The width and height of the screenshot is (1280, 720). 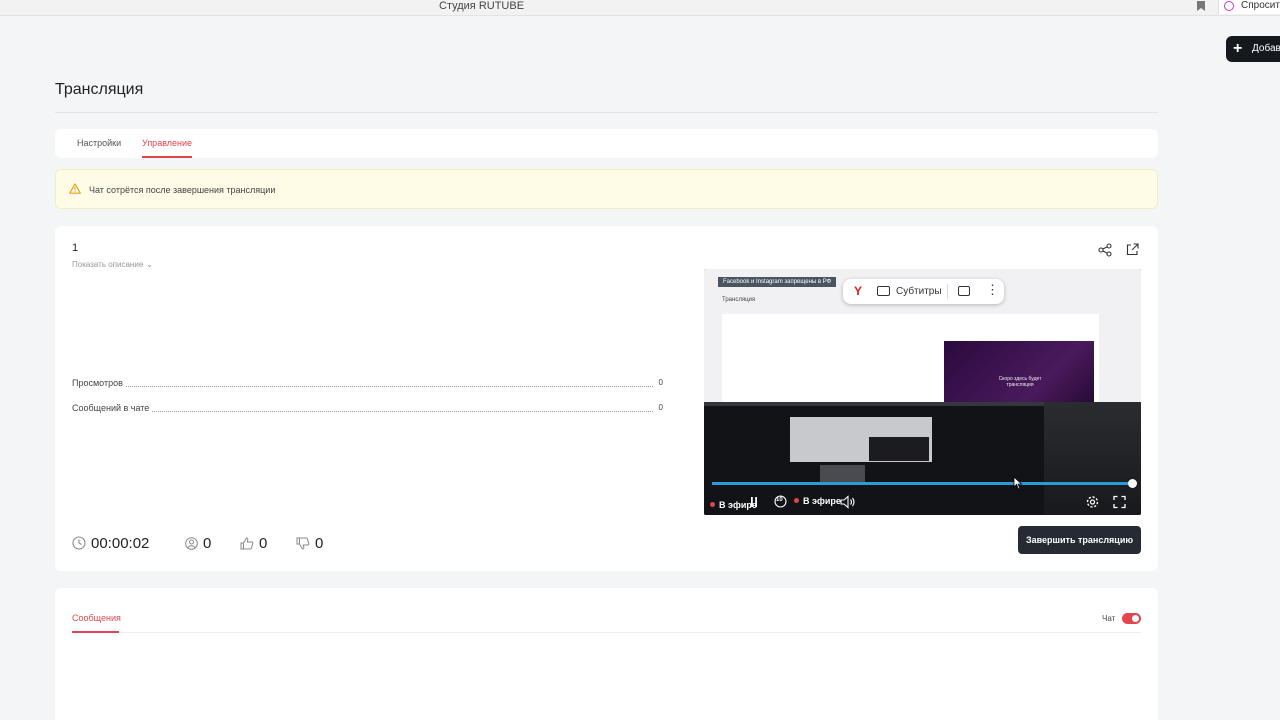 I want to click on clock-icon, so click(x=79, y=543).